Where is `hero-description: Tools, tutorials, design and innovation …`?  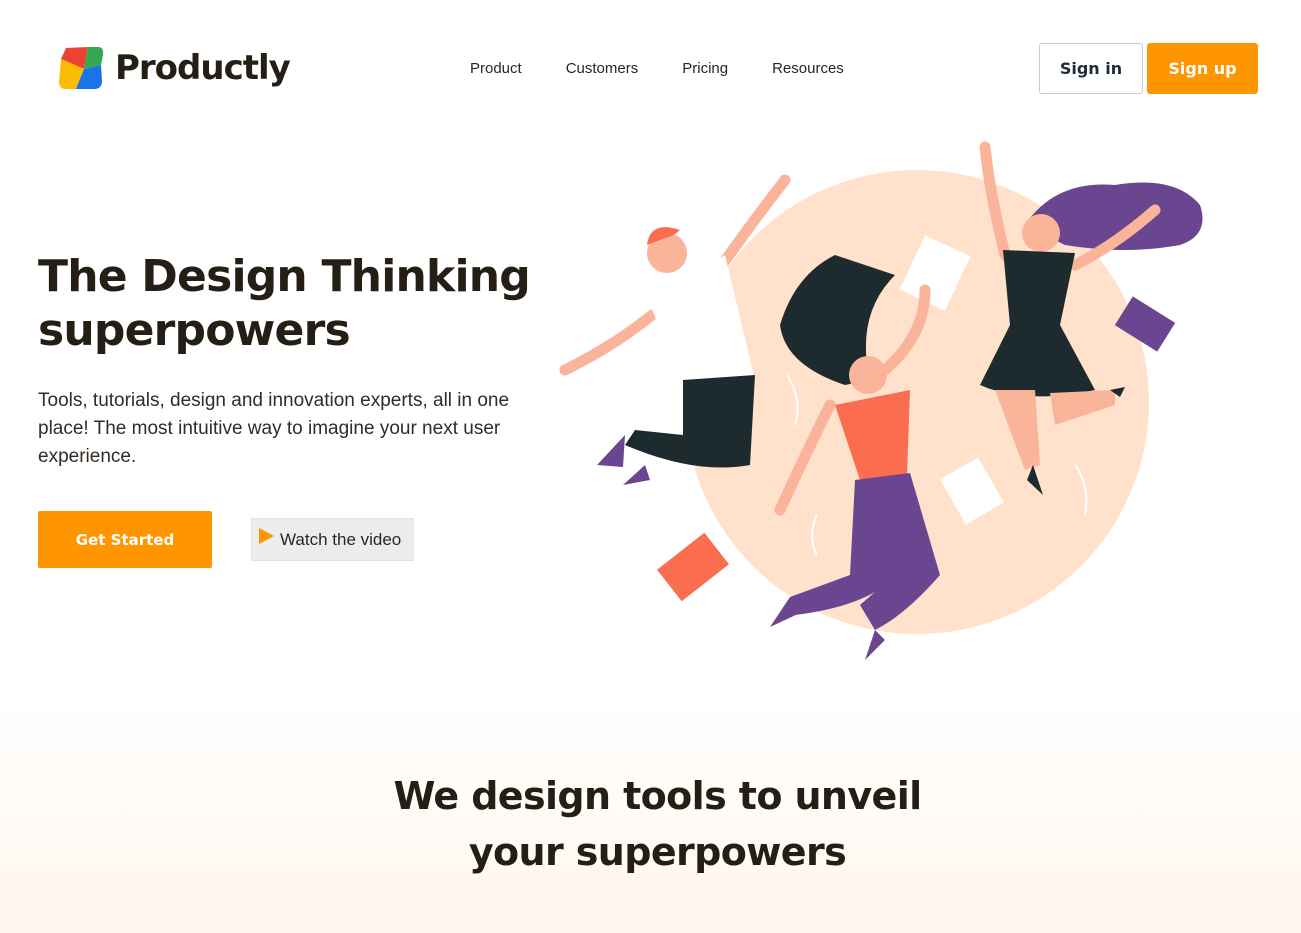
hero-description: Tools, tutorials, design and innovation … is located at coordinates (274, 428).